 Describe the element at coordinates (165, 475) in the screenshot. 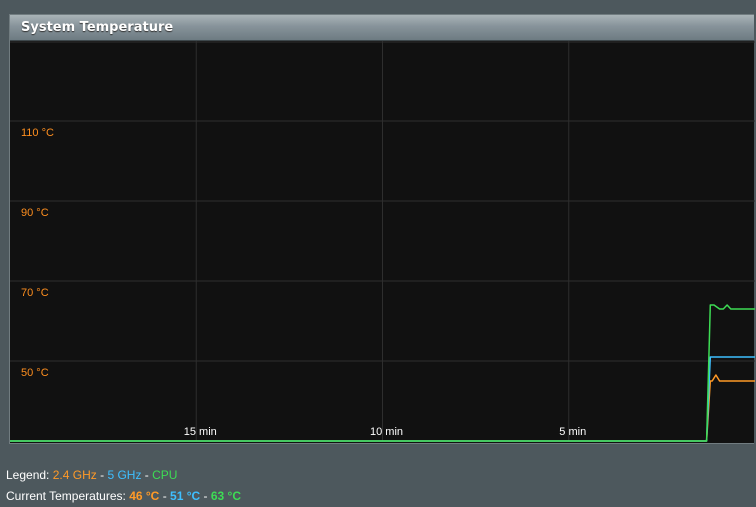

I see `legend-item-cpu: CPU` at that location.